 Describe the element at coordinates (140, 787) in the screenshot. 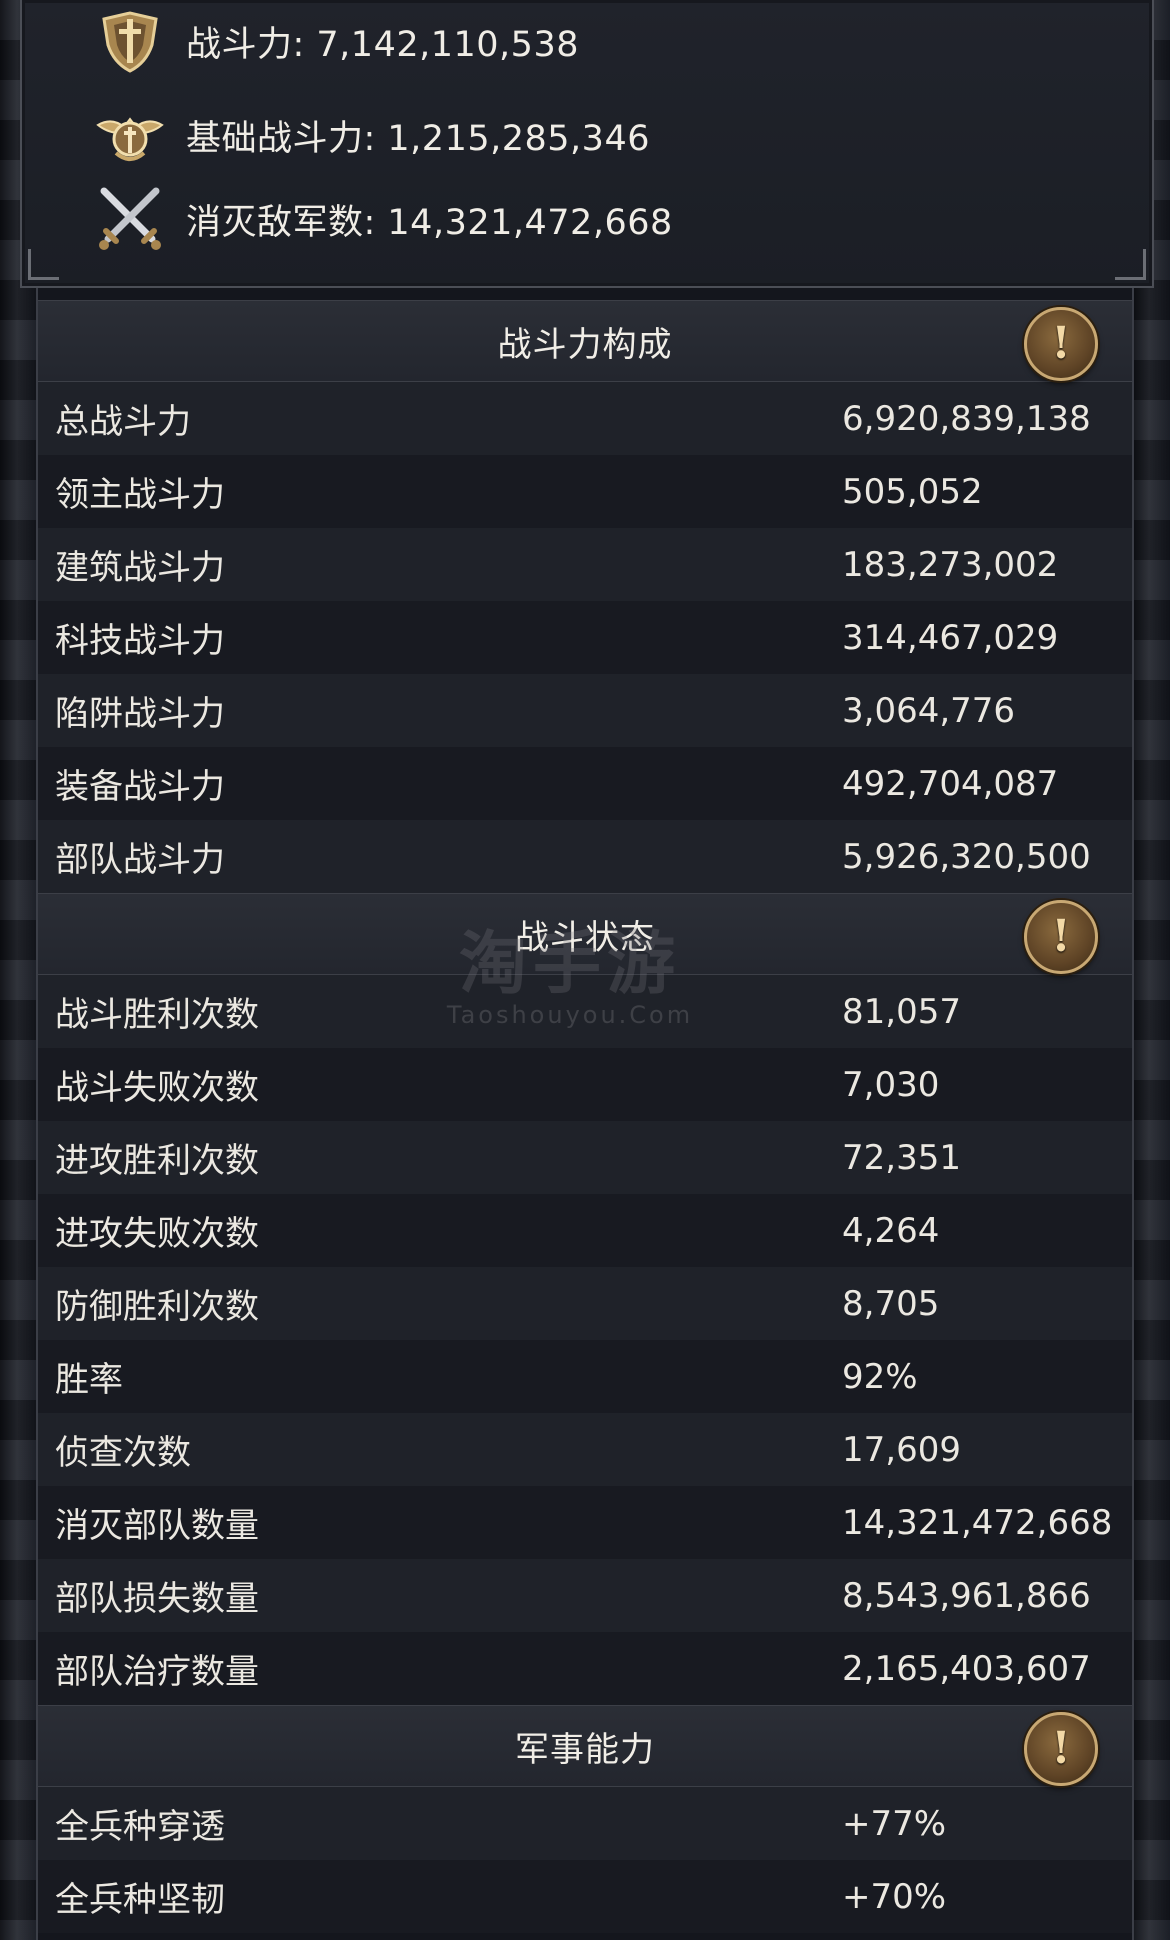

I see `stat-label: 装备战斗力` at that location.